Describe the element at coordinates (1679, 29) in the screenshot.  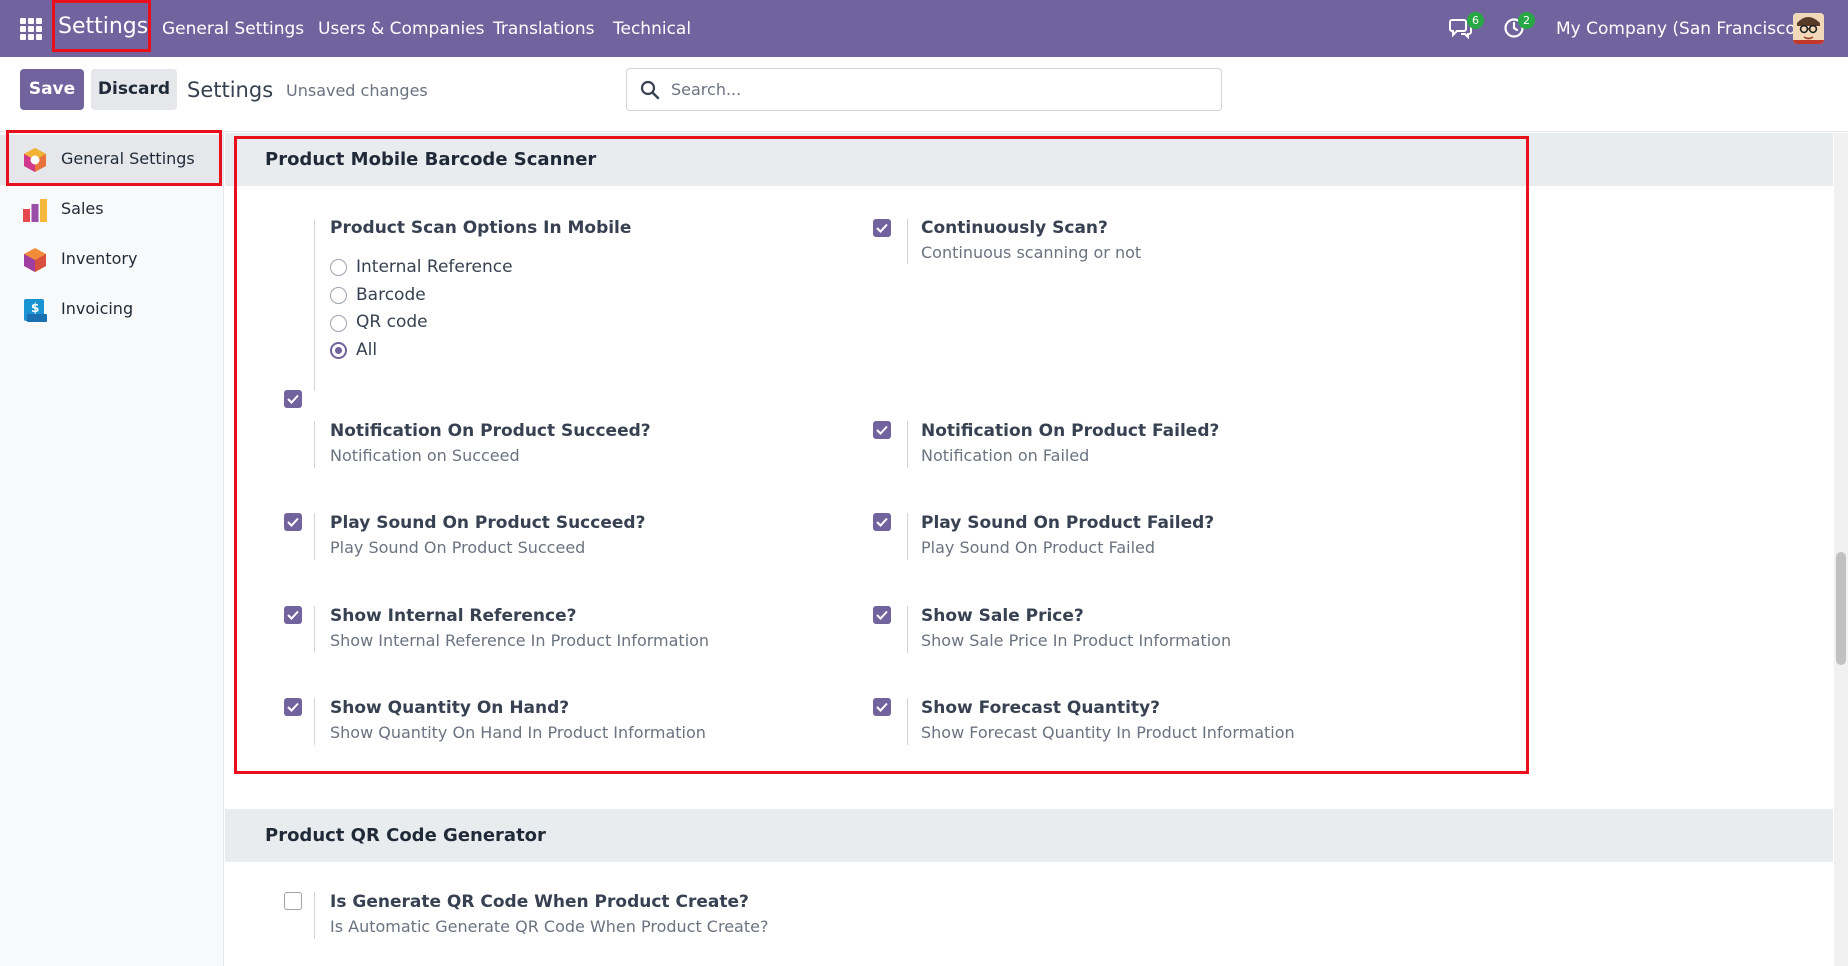
I see `company-switcher: My Company (San Francisco)` at that location.